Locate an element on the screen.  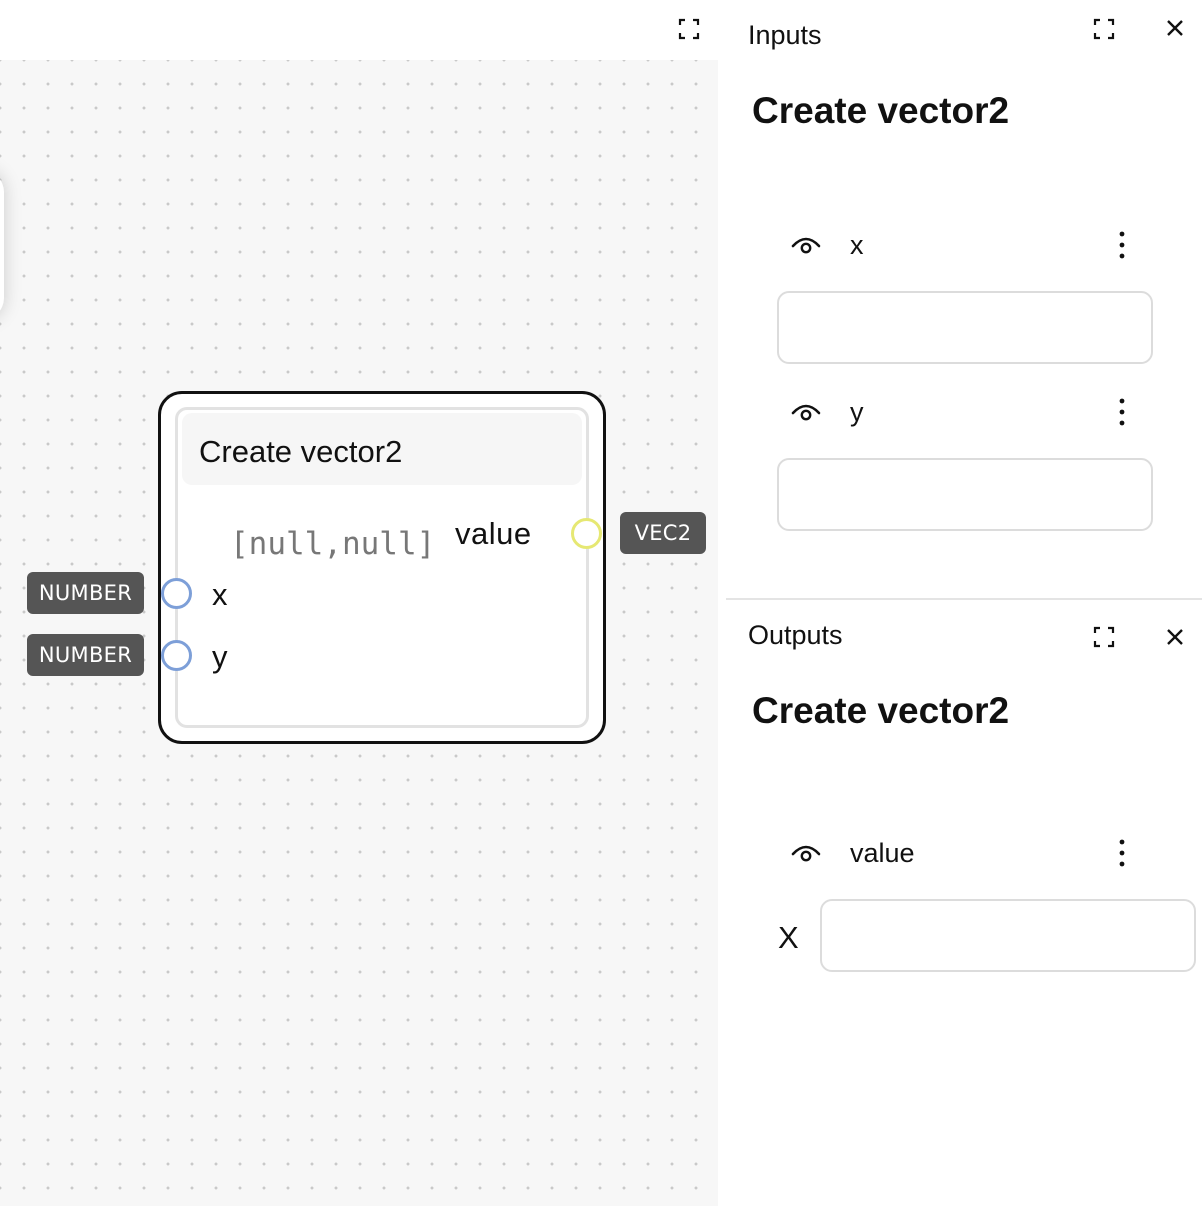
inputs-fullscreen-button is located at coordinates (1104, 29).